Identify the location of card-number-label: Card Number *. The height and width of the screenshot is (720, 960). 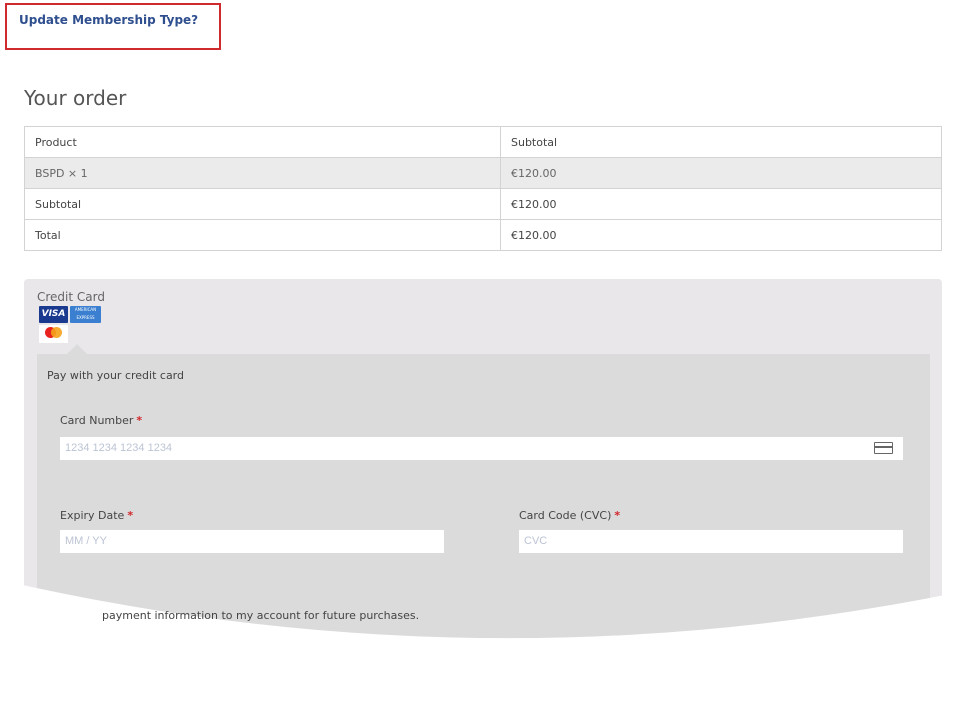
(101, 420).